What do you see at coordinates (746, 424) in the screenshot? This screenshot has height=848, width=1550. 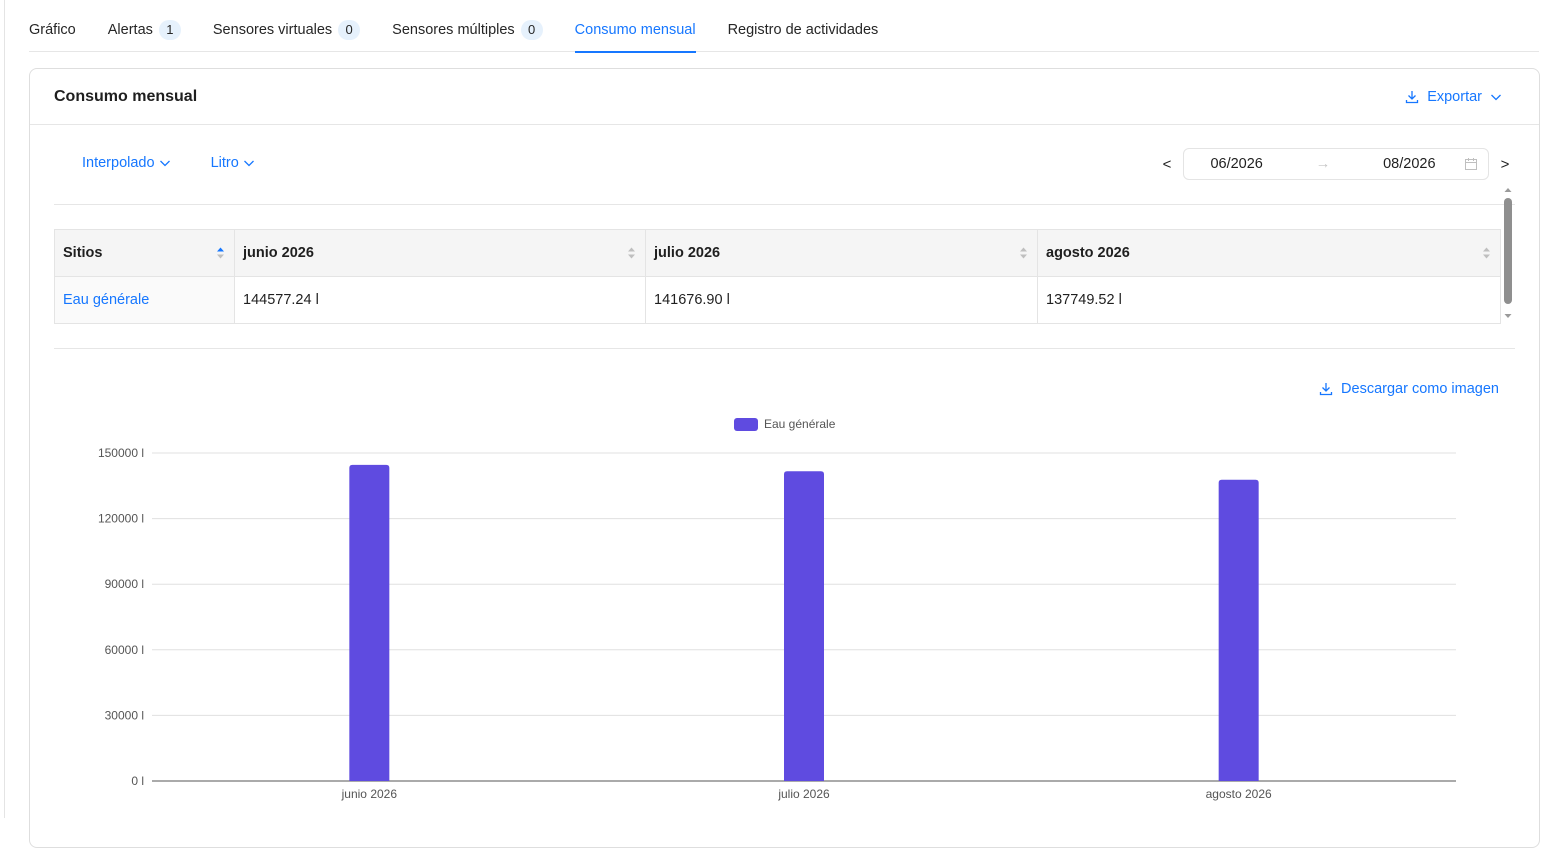 I see `legend-swatch` at bounding box center [746, 424].